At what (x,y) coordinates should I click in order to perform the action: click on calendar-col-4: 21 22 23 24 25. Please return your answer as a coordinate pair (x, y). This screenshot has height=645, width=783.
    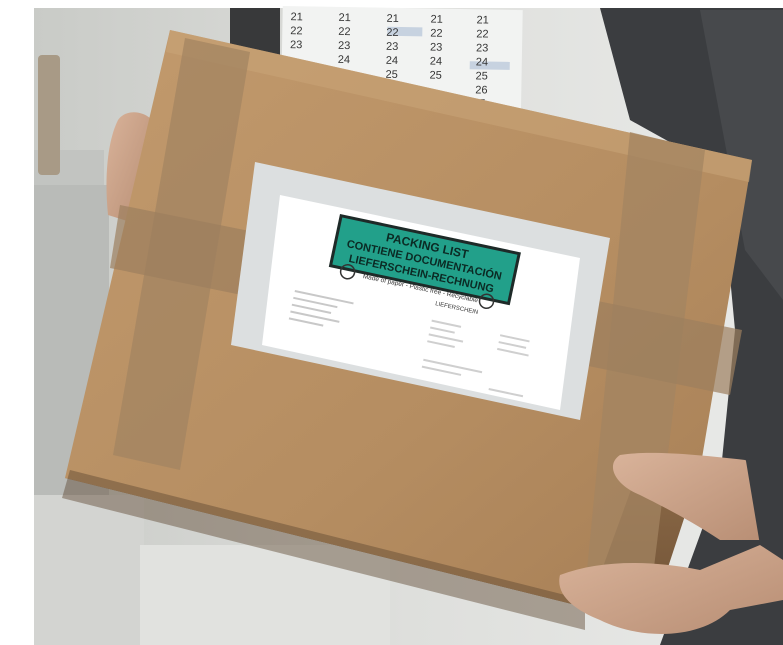
    Looking at the image, I should click on (435, 48).